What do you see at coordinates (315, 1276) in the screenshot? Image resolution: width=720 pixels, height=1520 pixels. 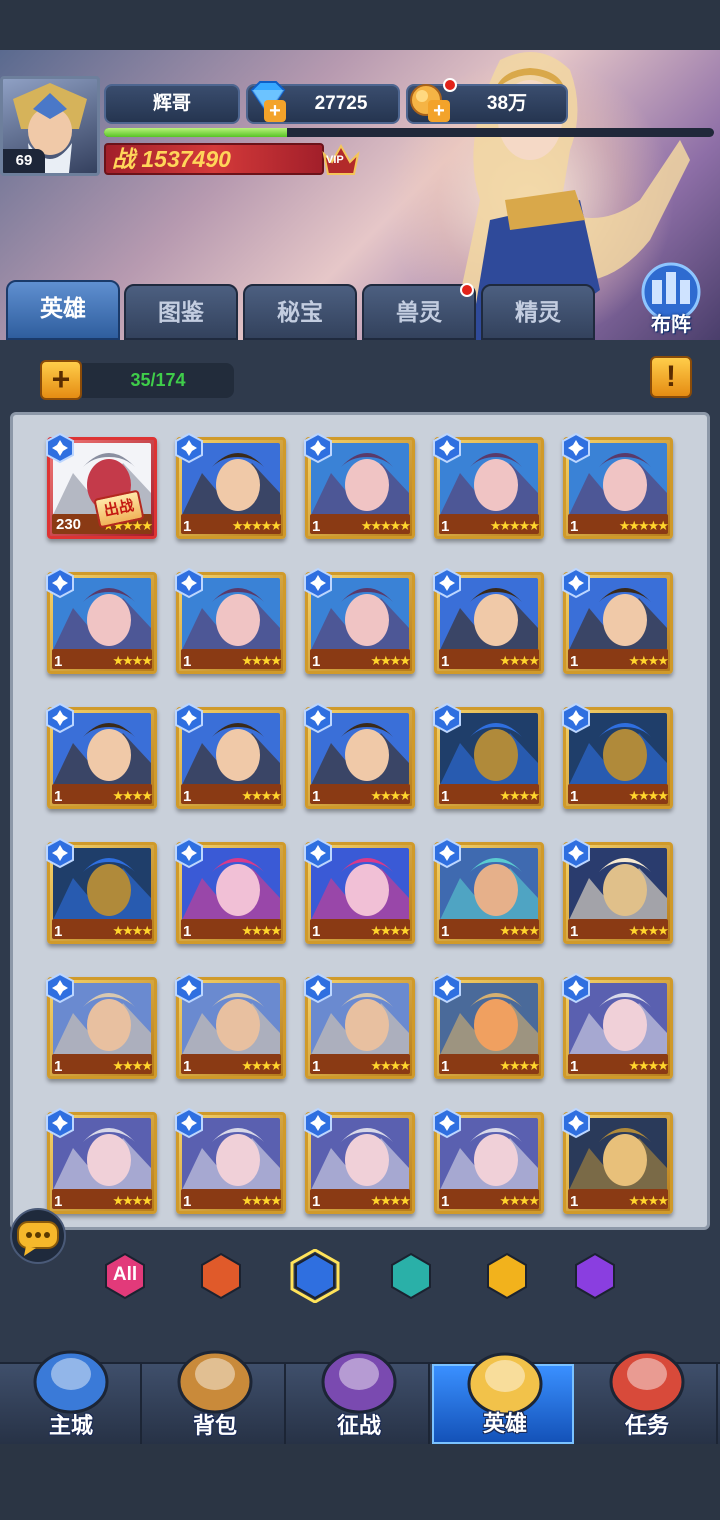 I see `filter-water-button` at bounding box center [315, 1276].